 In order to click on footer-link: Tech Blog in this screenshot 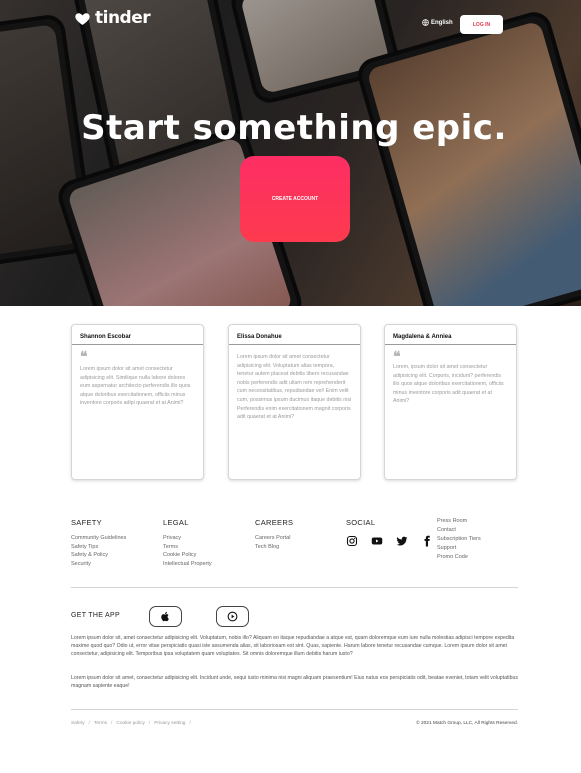, I will do `click(272, 547)`.